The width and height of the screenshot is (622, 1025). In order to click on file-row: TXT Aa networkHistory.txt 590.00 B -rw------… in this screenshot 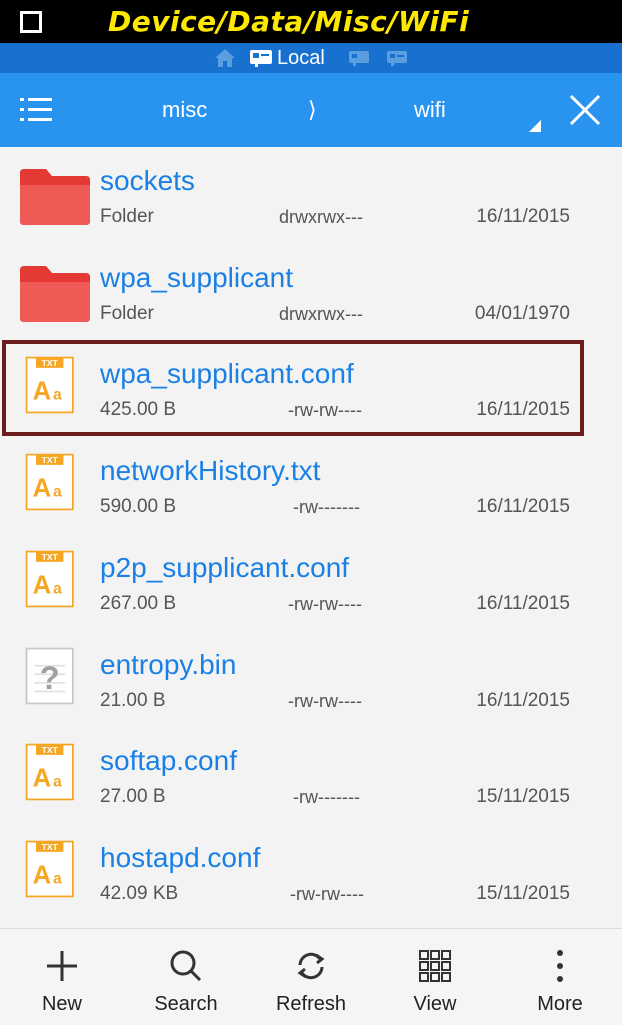, I will do `click(311, 485)`.